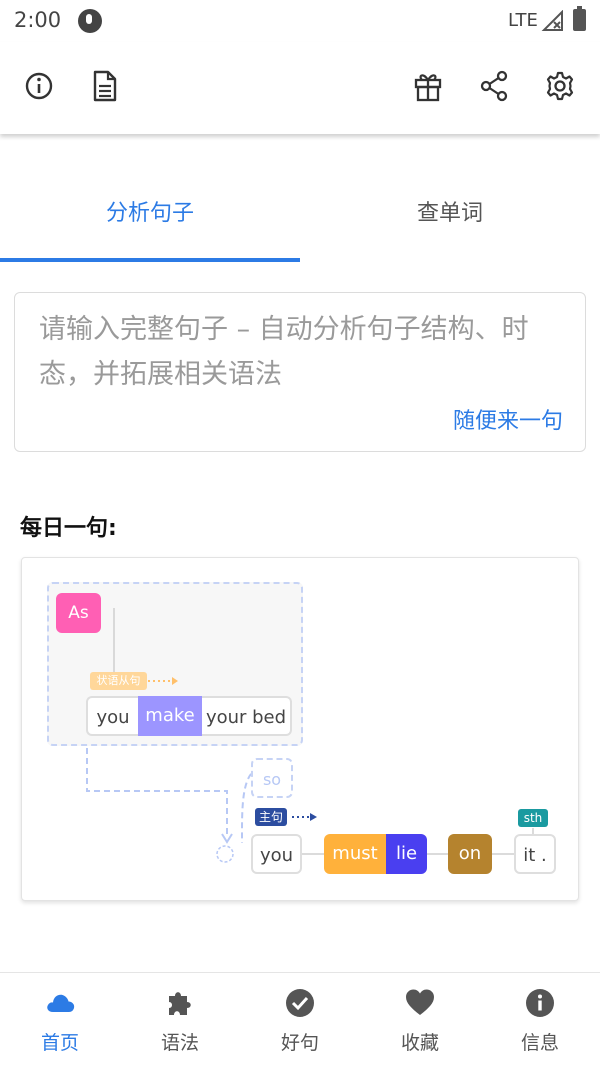  What do you see at coordinates (118, 681) in the screenshot?
I see `clause-tag: 状语从句` at bounding box center [118, 681].